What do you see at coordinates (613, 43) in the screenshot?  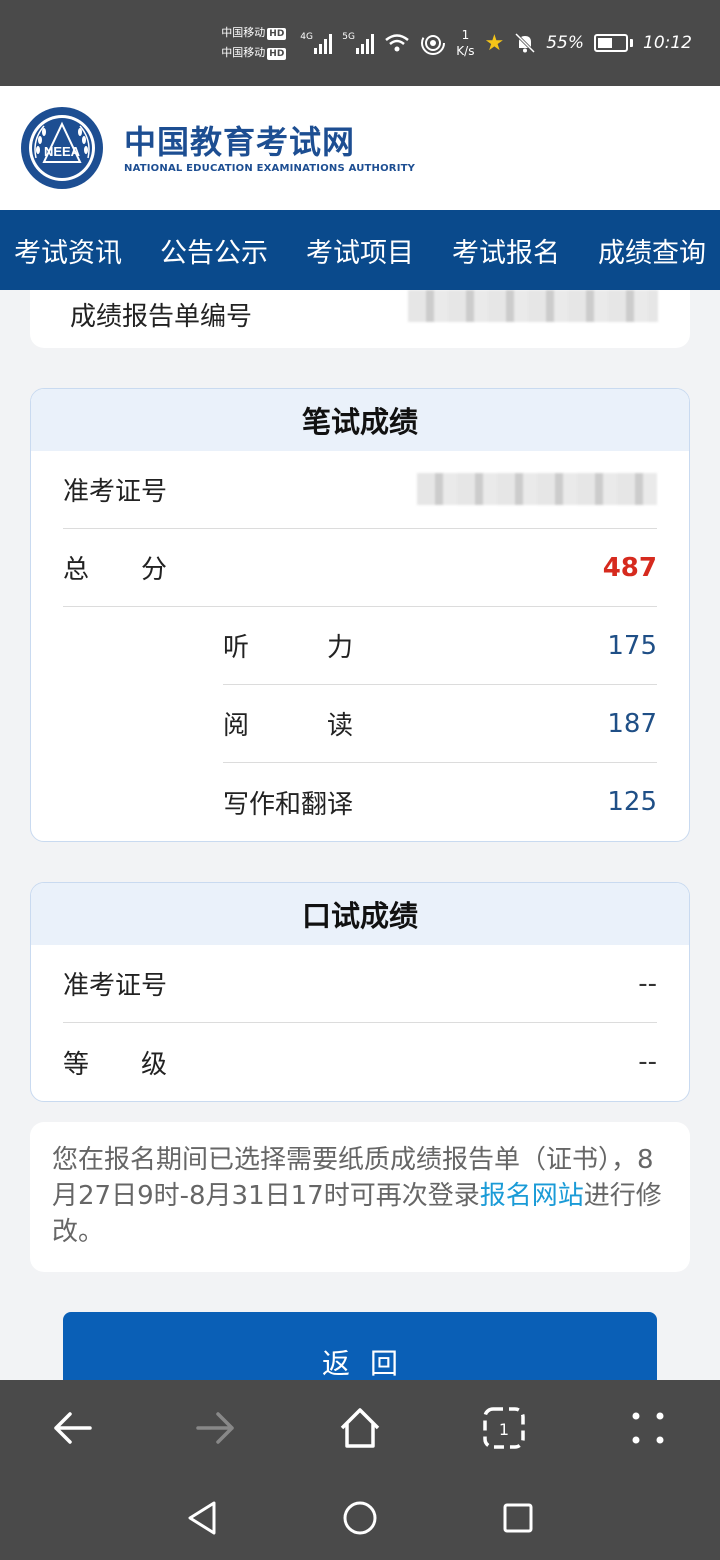 I see `battery-icon` at bounding box center [613, 43].